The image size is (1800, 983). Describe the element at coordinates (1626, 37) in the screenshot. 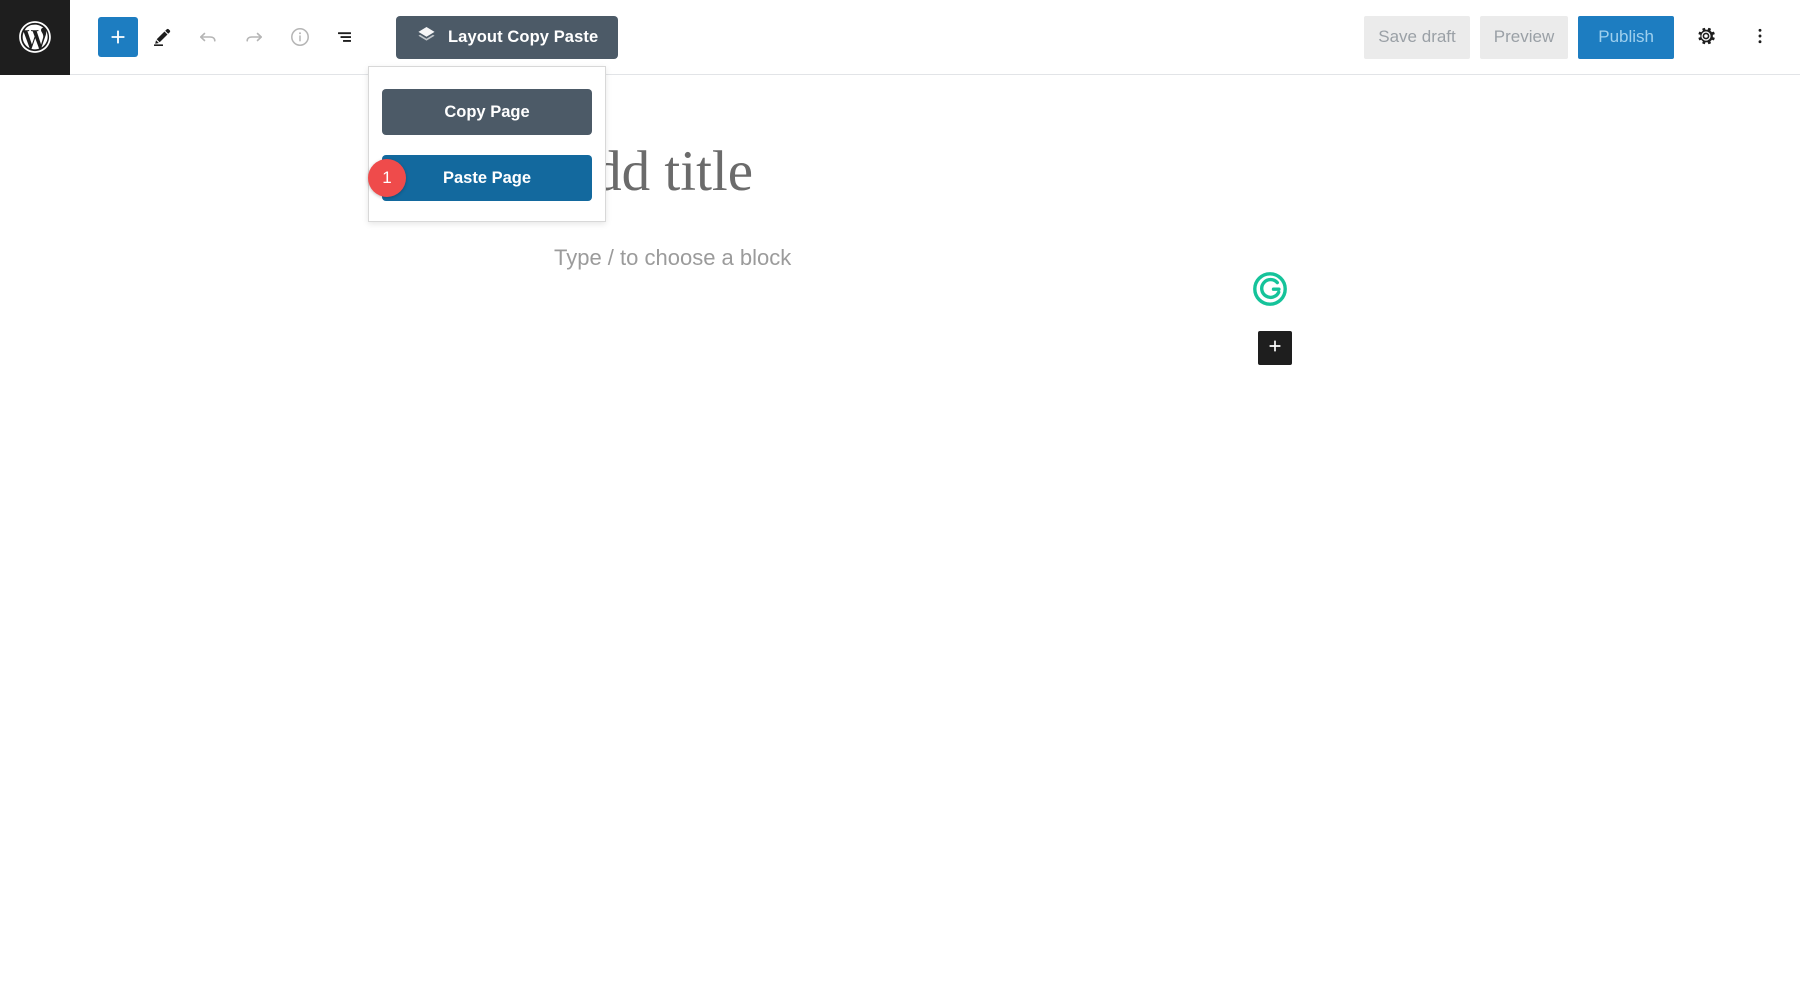

I see `publish-button: Publish` at that location.